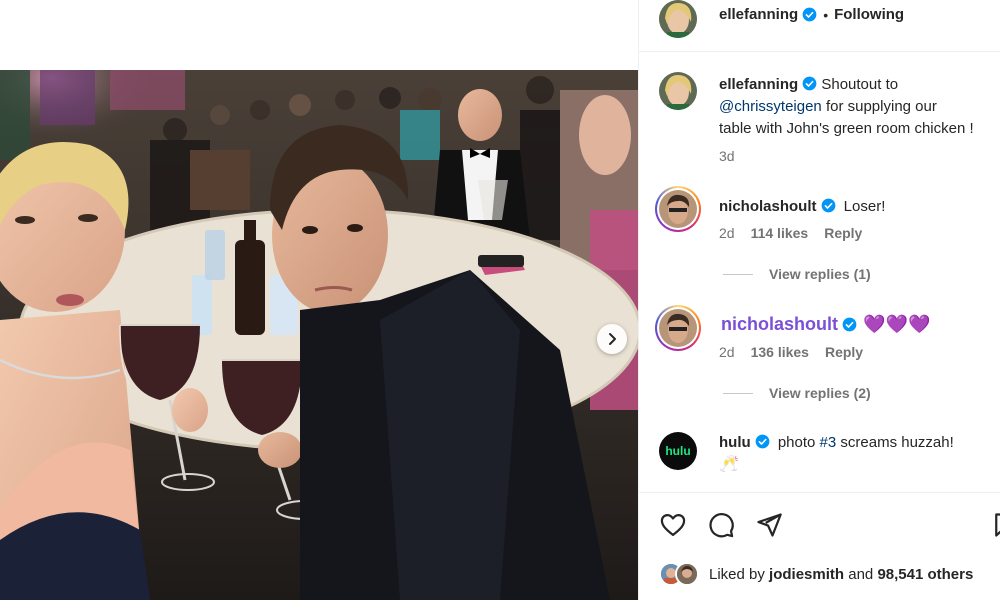 Image resolution: width=1000 pixels, height=600 pixels. Describe the element at coordinates (819, 26) in the screenshot. I see `post-header: ellefanning • Following` at that location.